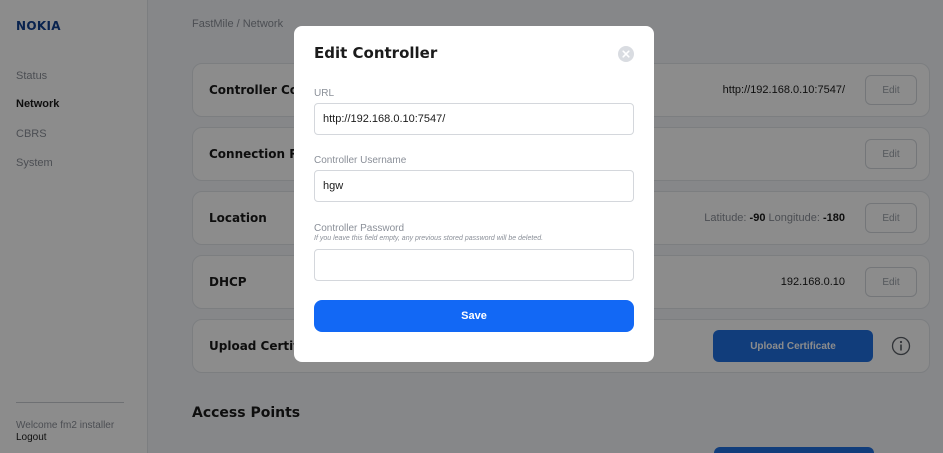 Image resolution: width=943 pixels, height=453 pixels. I want to click on dialog-title: Edit Controller, so click(376, 53).